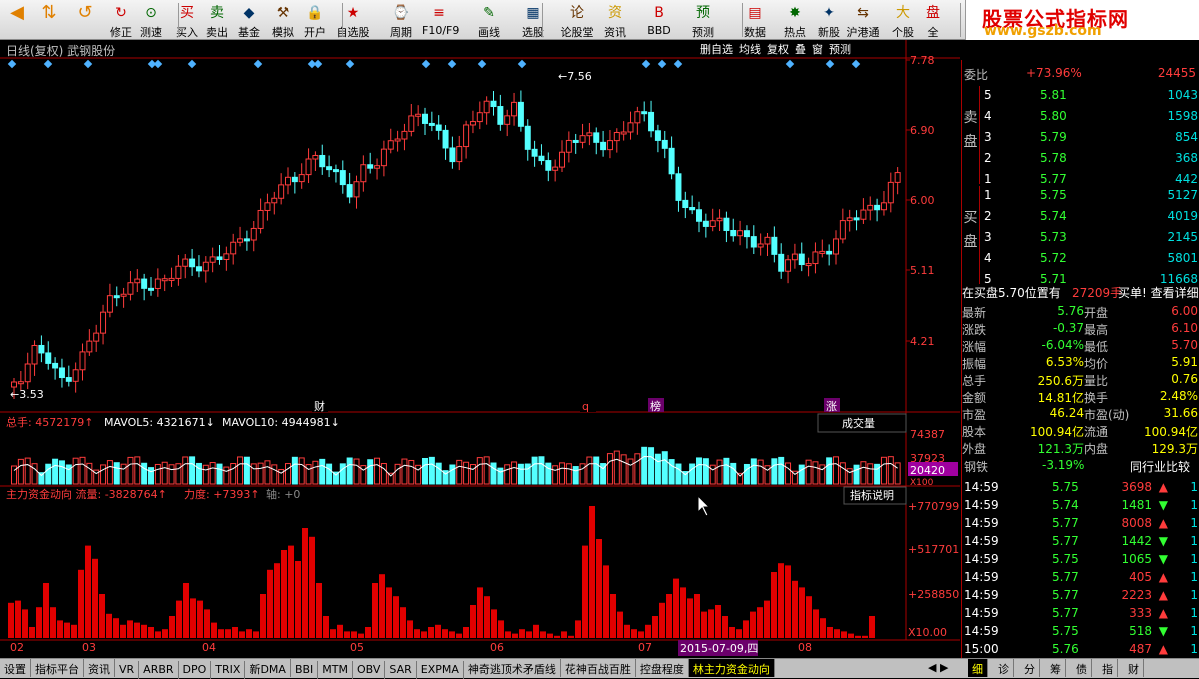 Image resolution: width=1199 pixels, height=679 pixels. What do you see at coordinates (217, 20) in the screenshot?
I see `toolbar-btn-3: 卖卖出` at bounding box center [217, 20].